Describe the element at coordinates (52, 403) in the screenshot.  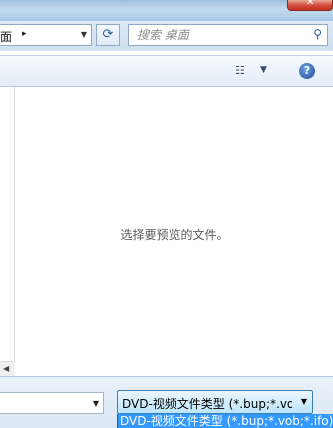
I see `file-name-combobox: ▼` at that location.